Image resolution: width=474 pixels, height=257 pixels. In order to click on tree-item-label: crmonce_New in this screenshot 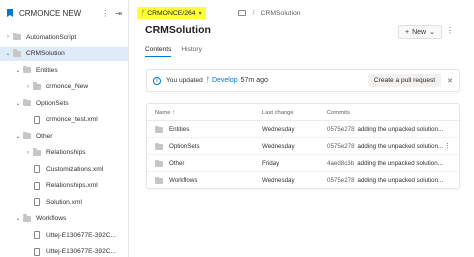, I will do `click(67, 86)`.